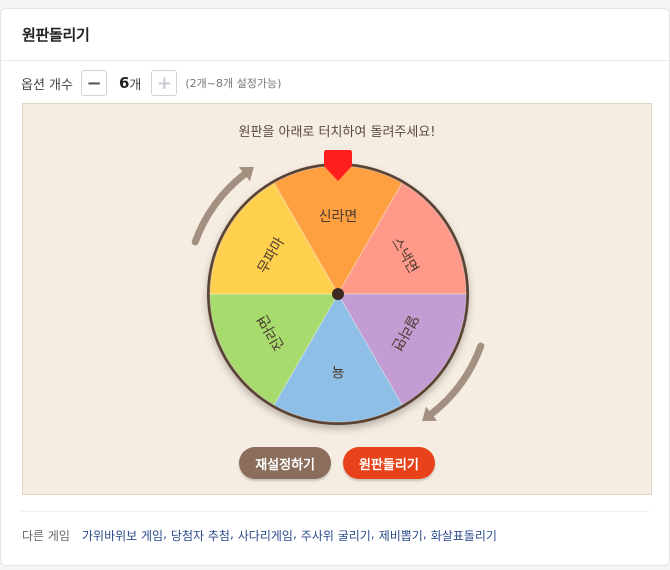 The image size is (670, 570). Describe the element at coordinates (464, 535) in the screenshot. I see `game-link-arrow: 화살표돌리기` at that location.